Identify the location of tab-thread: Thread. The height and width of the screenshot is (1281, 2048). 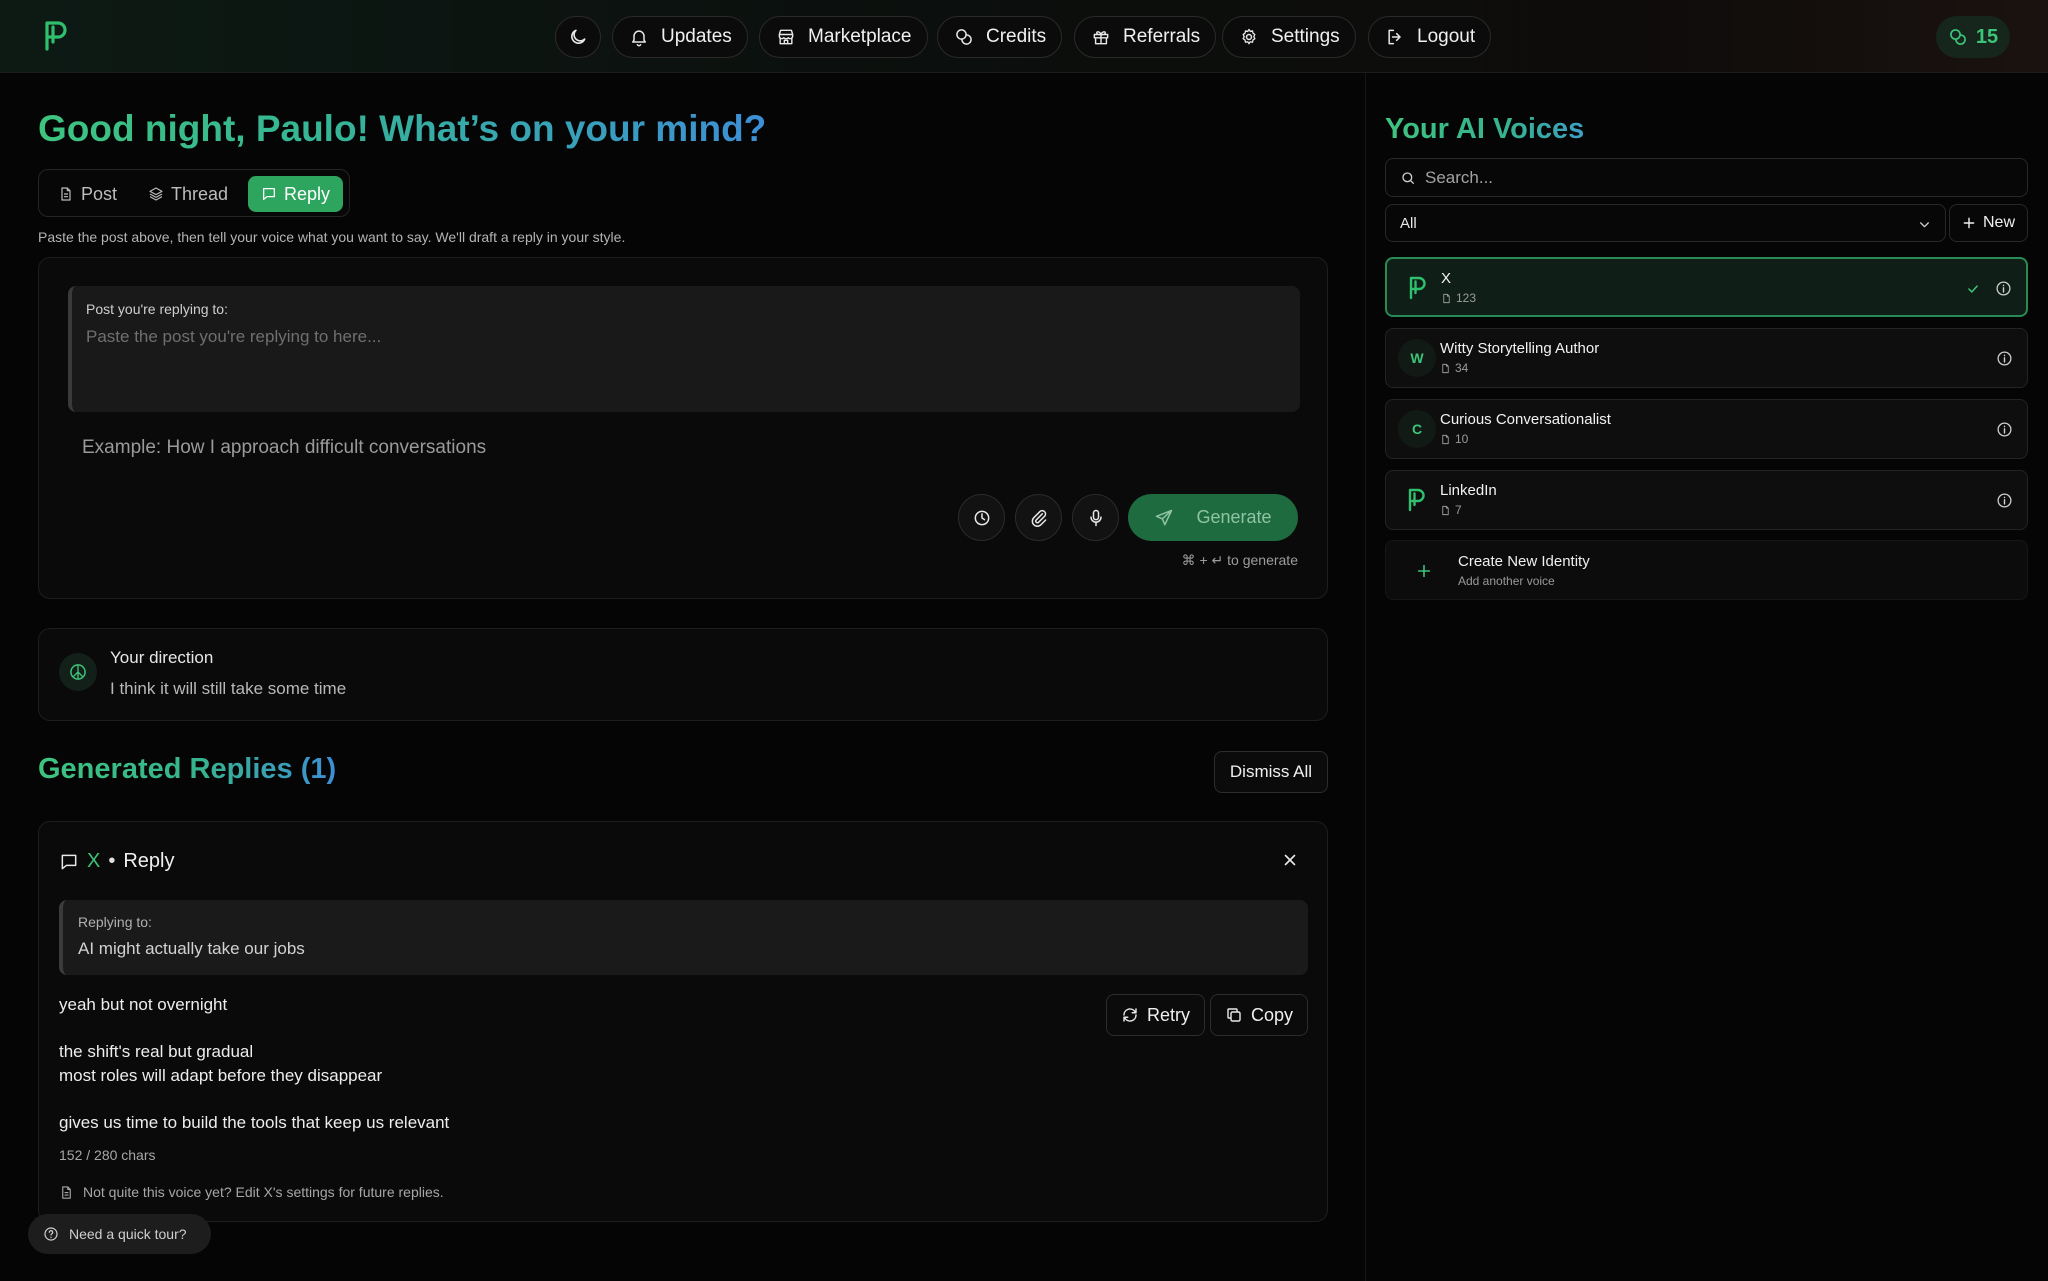
(188, 194).